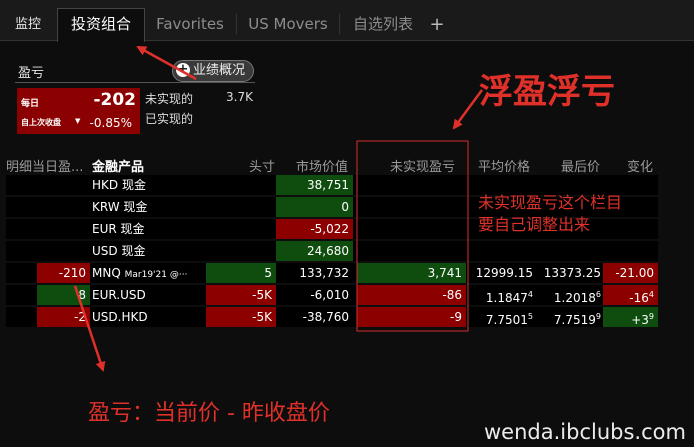  I want to click on floating-pnl-annotation: 浮盈浮亏, so click(547, 92).